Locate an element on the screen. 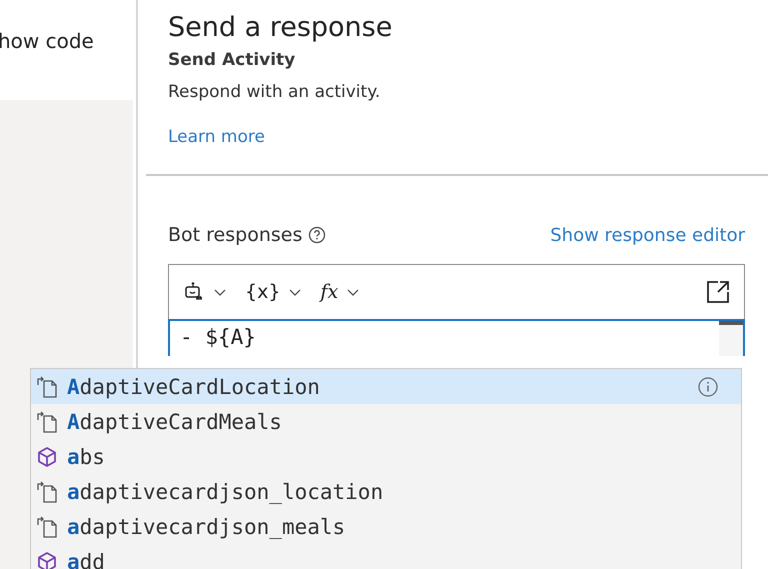 The width and height of the screenshot is (768, 569). suggestion-text: adaptivecardjson_location is located at coordinates (225, 492).